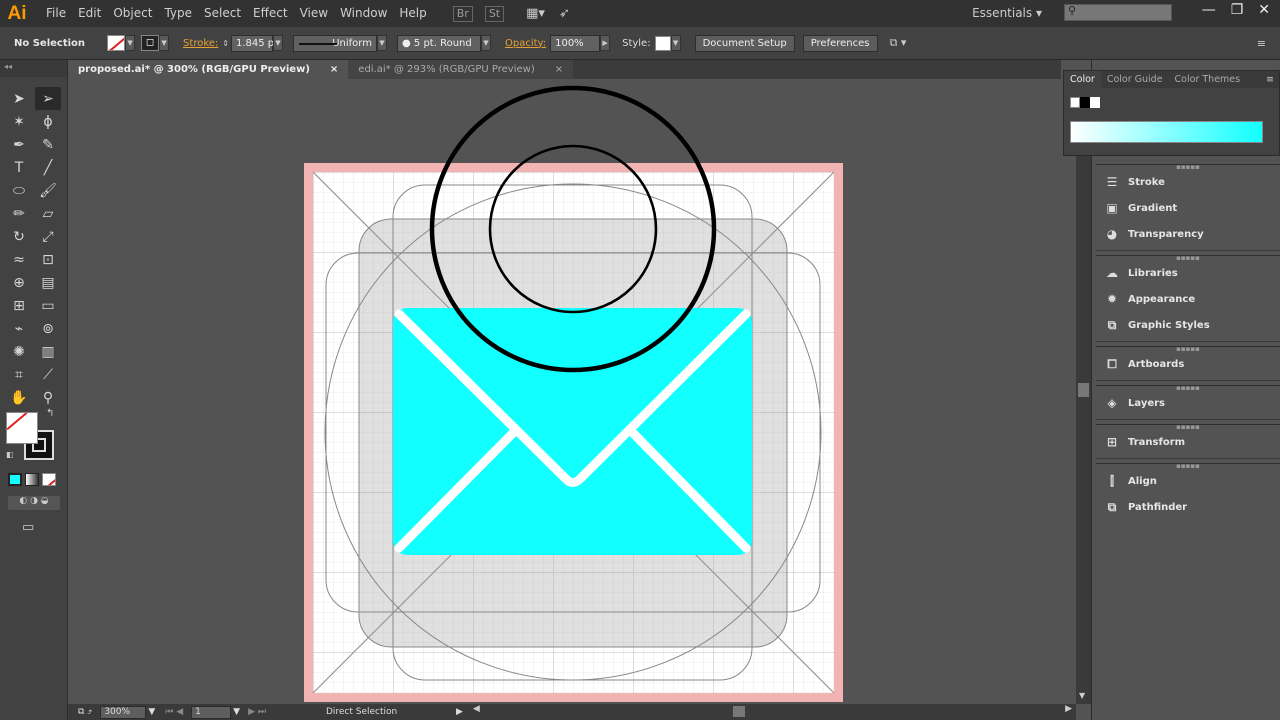 The width and height of the screenshot is (1280, 720). I want to click on screen-mode-icon: ▭, so click(28, 527).